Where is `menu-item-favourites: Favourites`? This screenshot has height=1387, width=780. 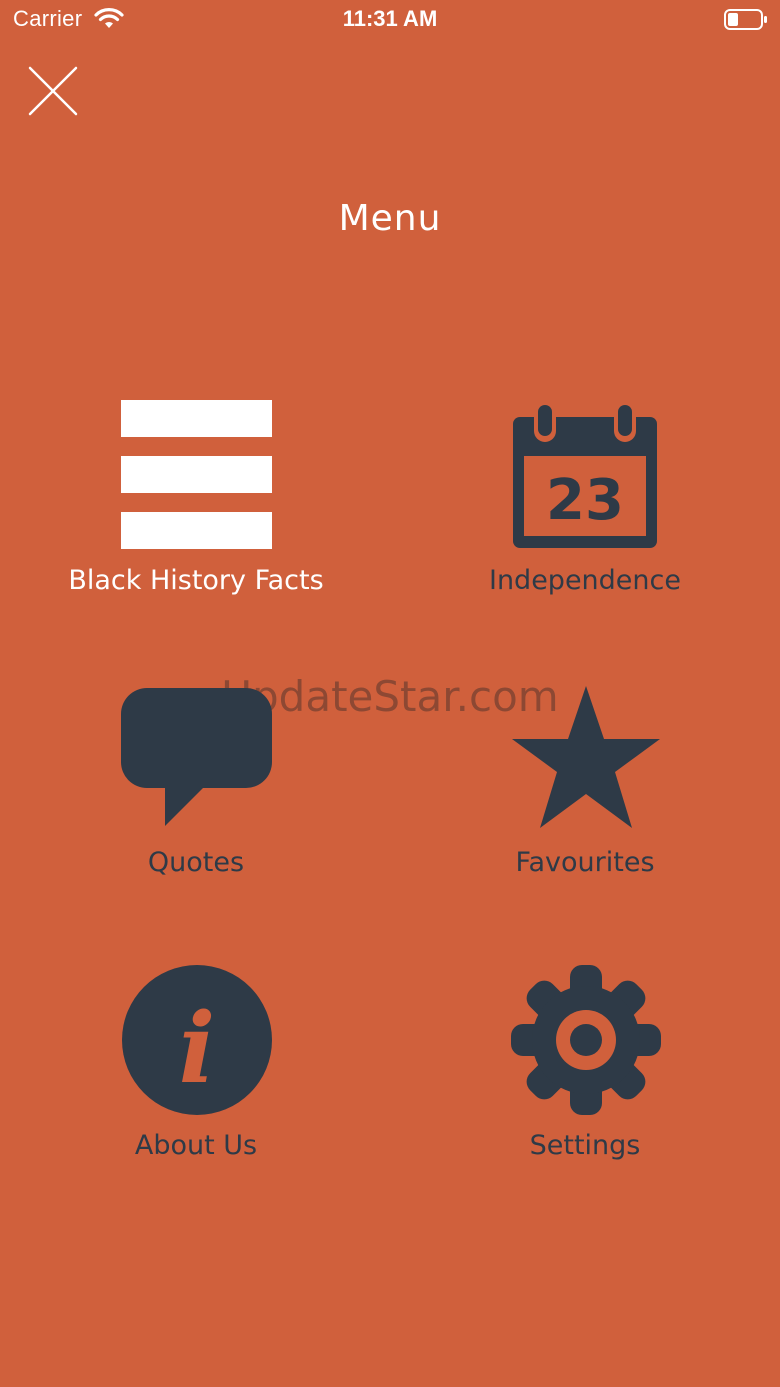
menu-item-favourites: Favourites is located at coordinates (585, 796).